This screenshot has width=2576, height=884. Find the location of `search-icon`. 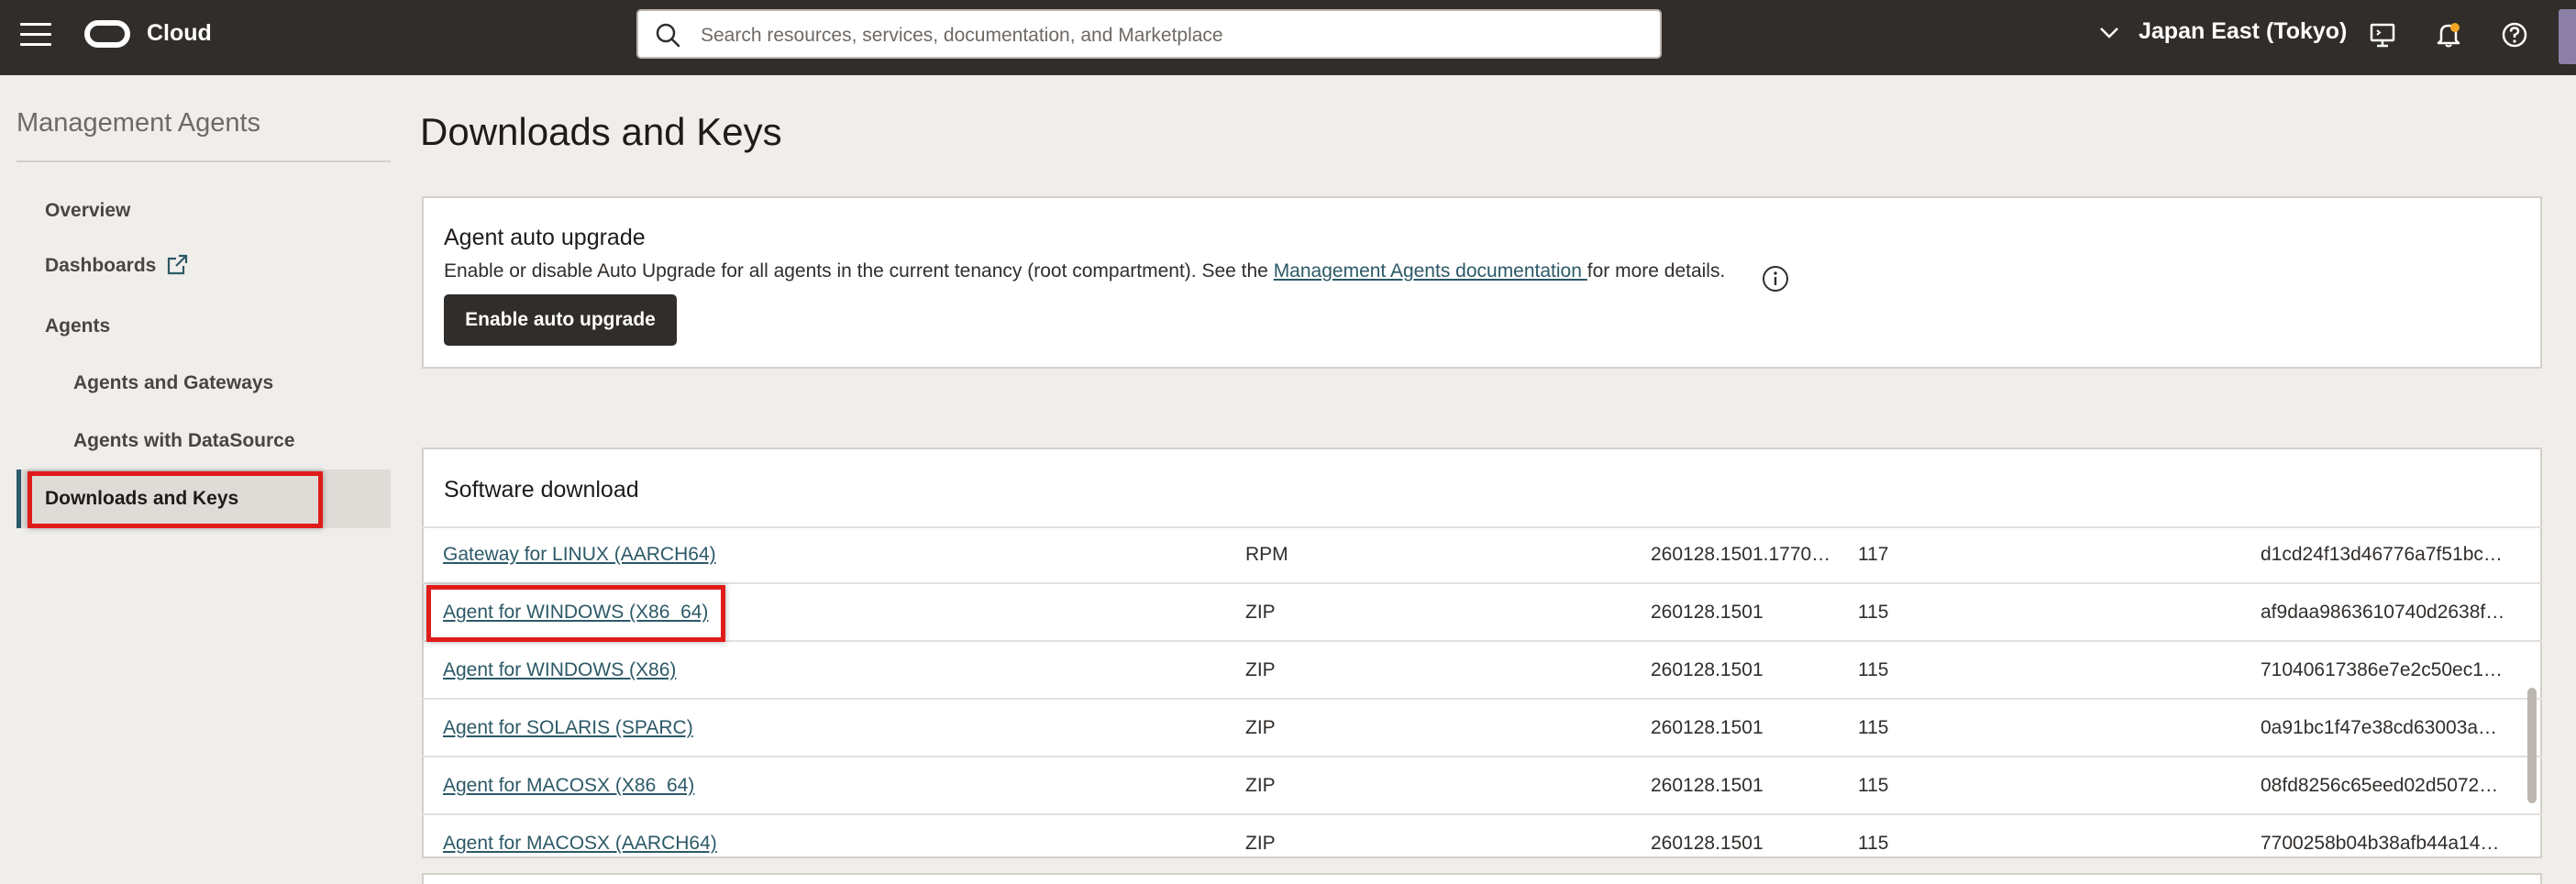

search-icon is located at coordinates (668, 35).